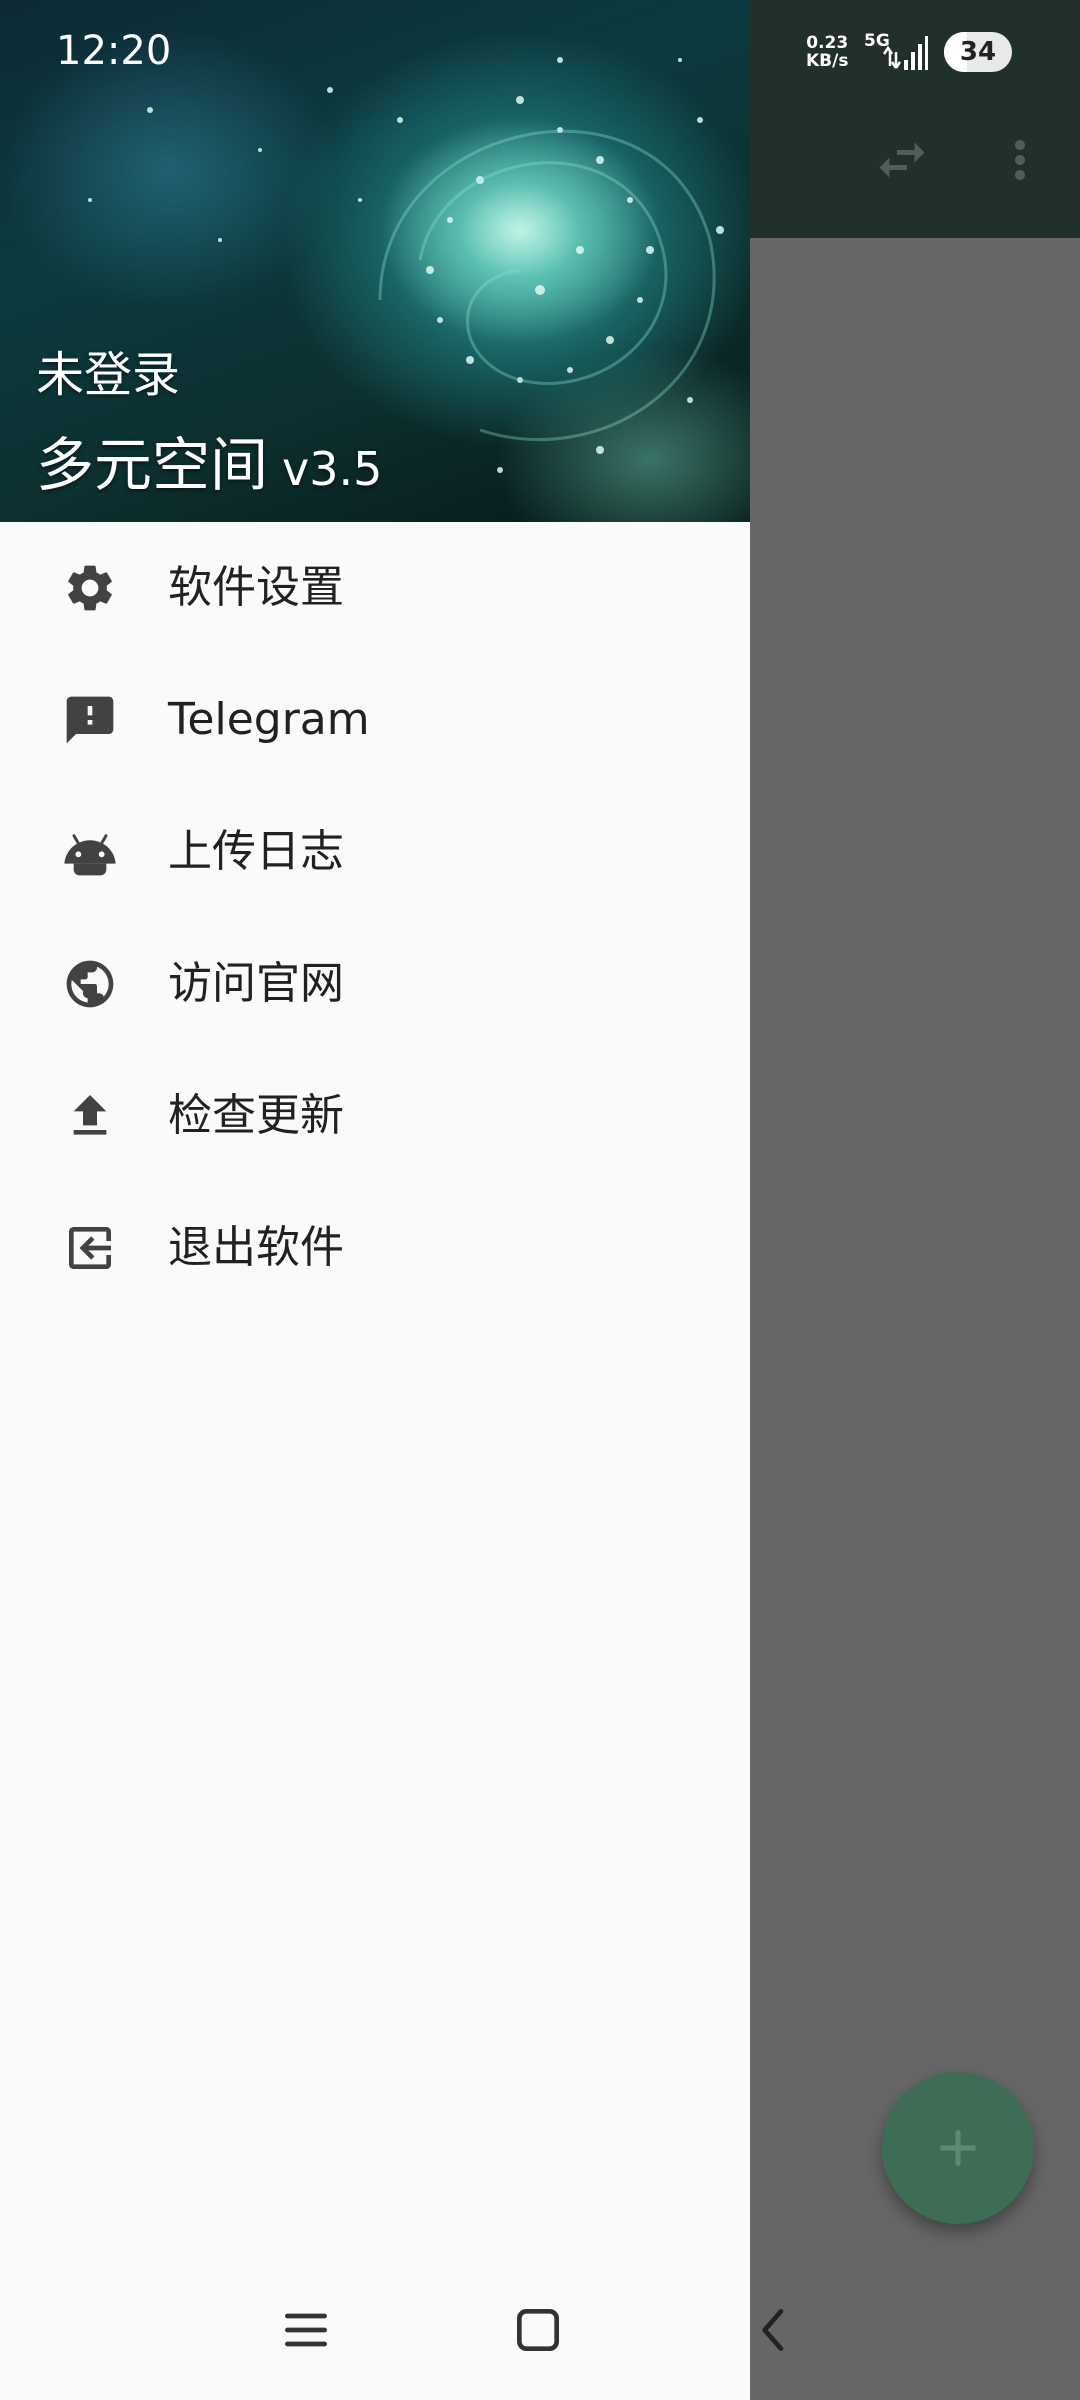  I want to click on recent-apps-icon, so click(306, 2330).